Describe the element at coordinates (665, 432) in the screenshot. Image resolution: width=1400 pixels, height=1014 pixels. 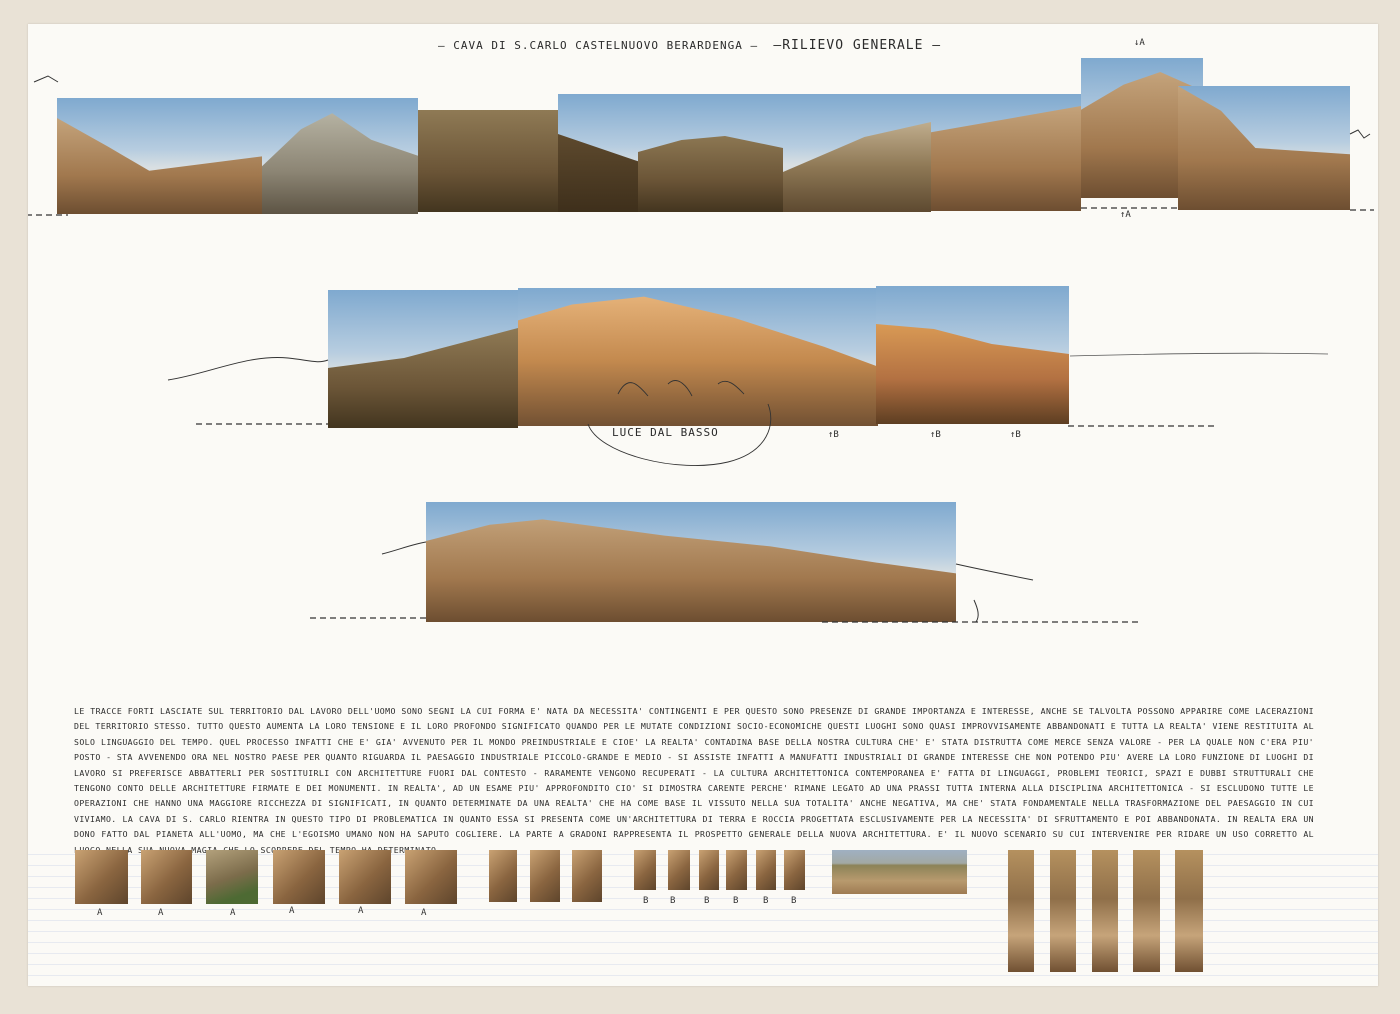
I see `light-from-below-caption: LUCE DAL BASSO` at that location.